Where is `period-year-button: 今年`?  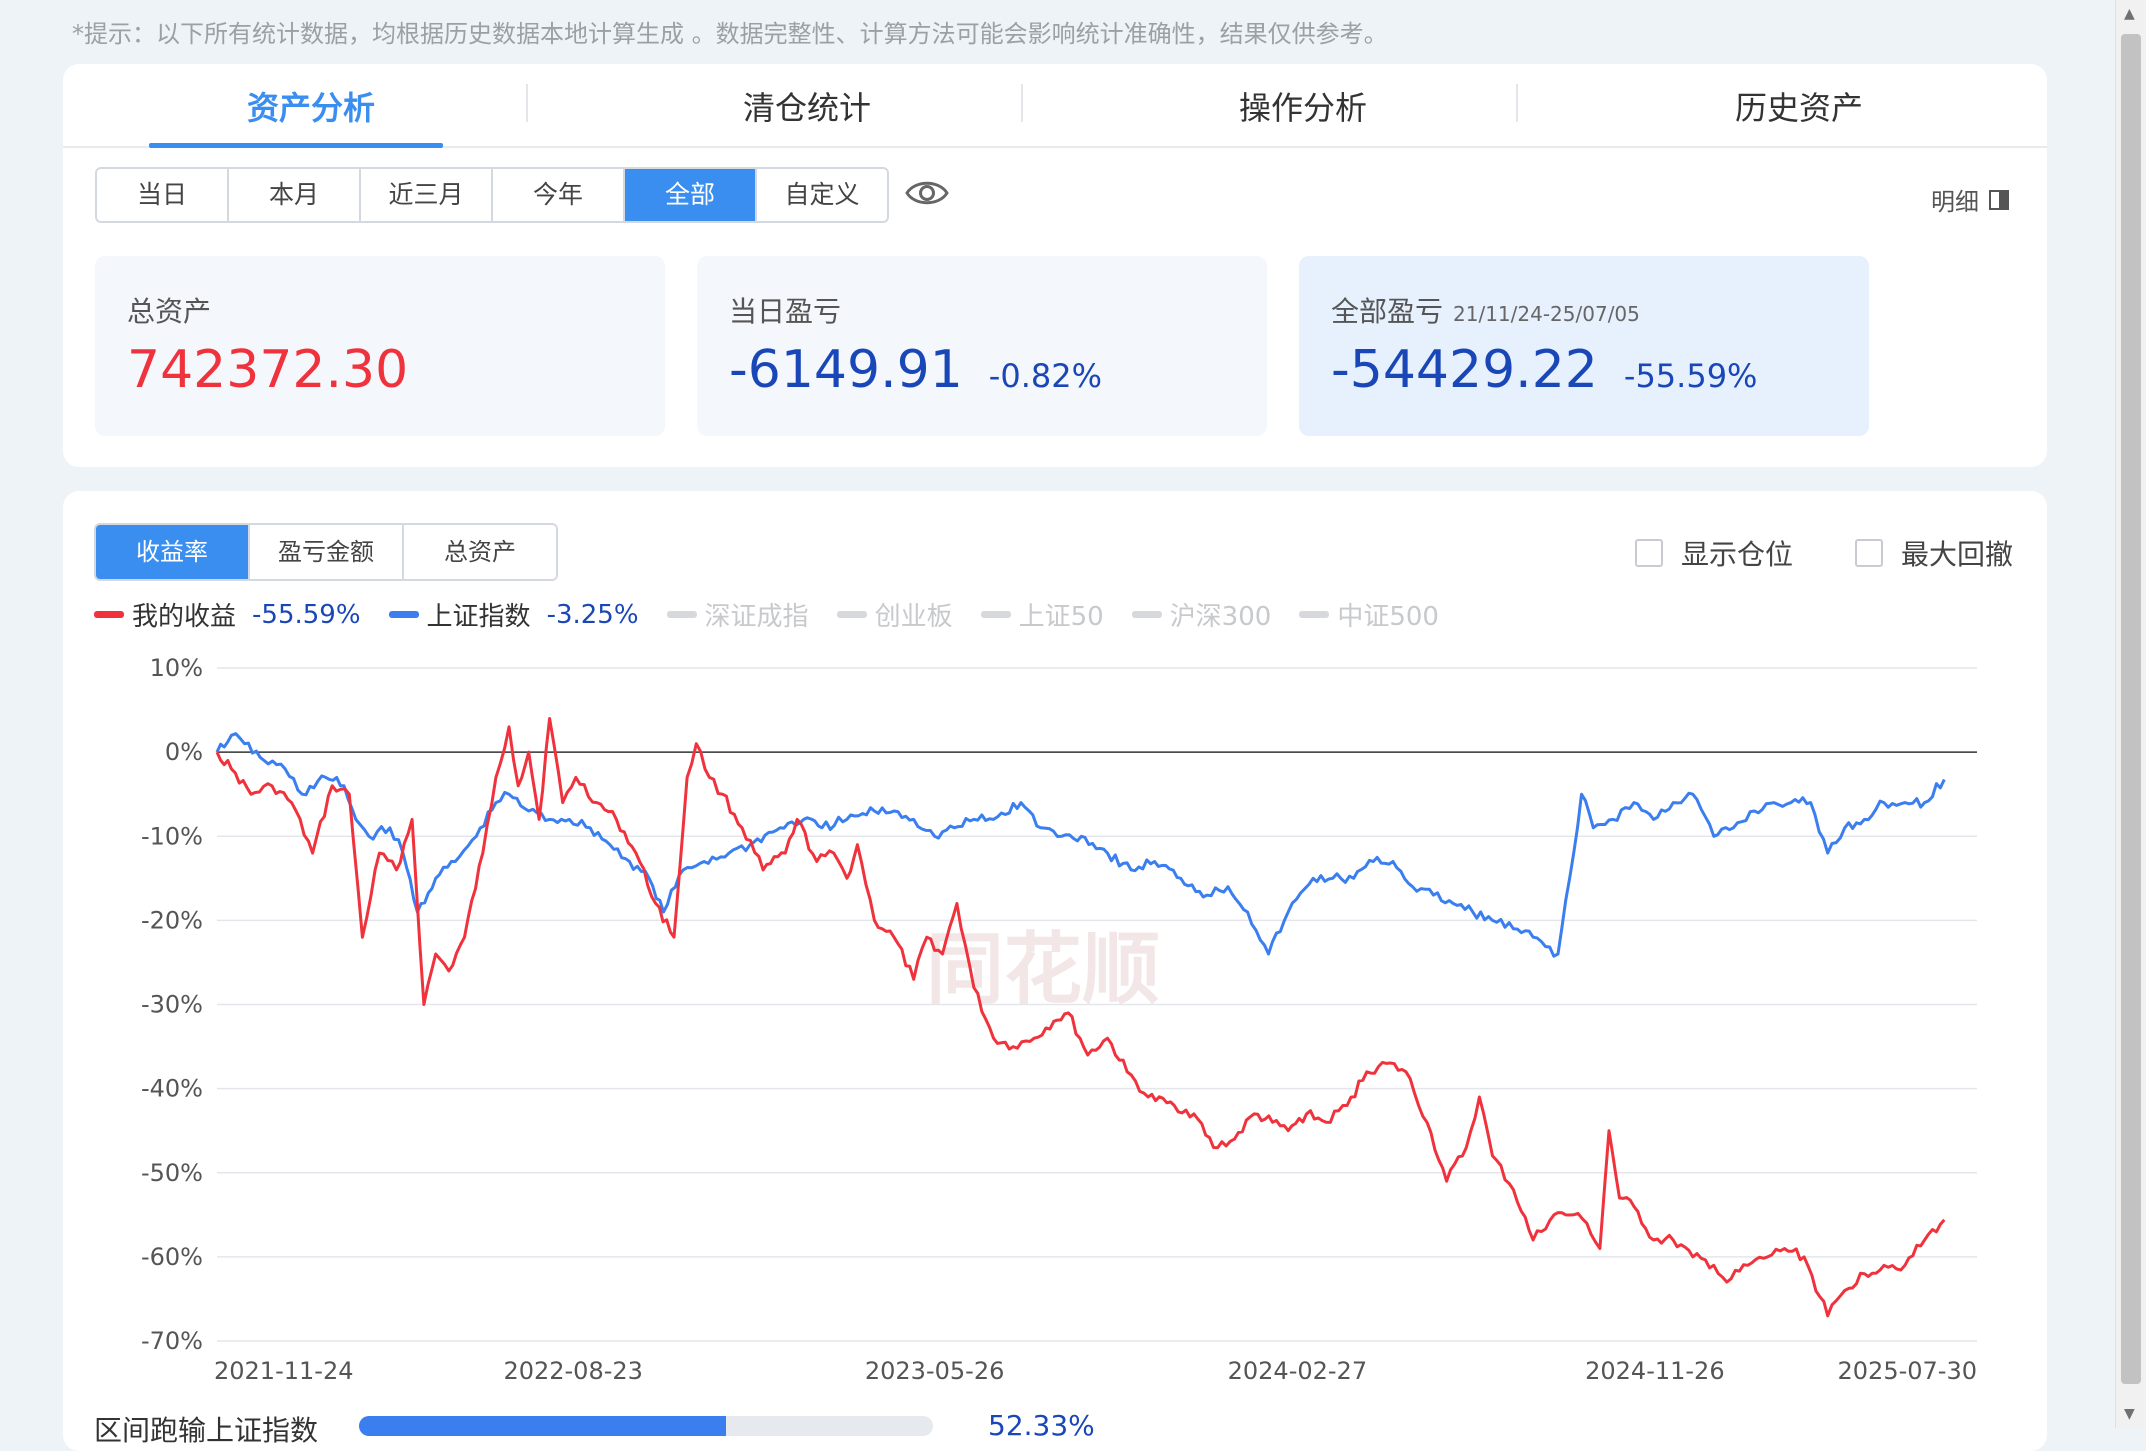
period-year-button: 今年 is located at coordinates (559, 195).